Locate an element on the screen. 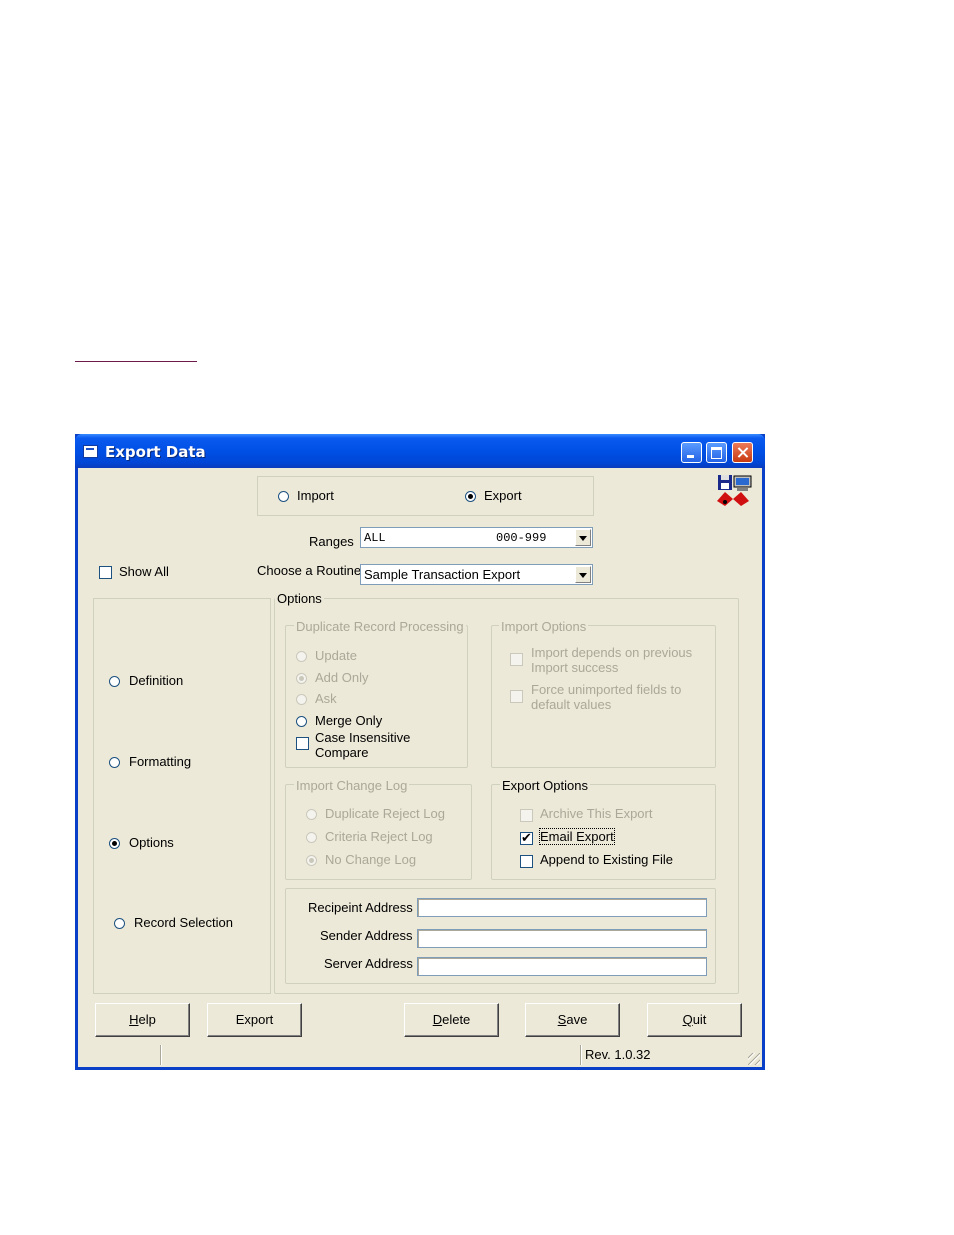 The height and width of the screenshot is (1235, 954). routine-label: Choose a Routine is located at coordinates (309, 570).